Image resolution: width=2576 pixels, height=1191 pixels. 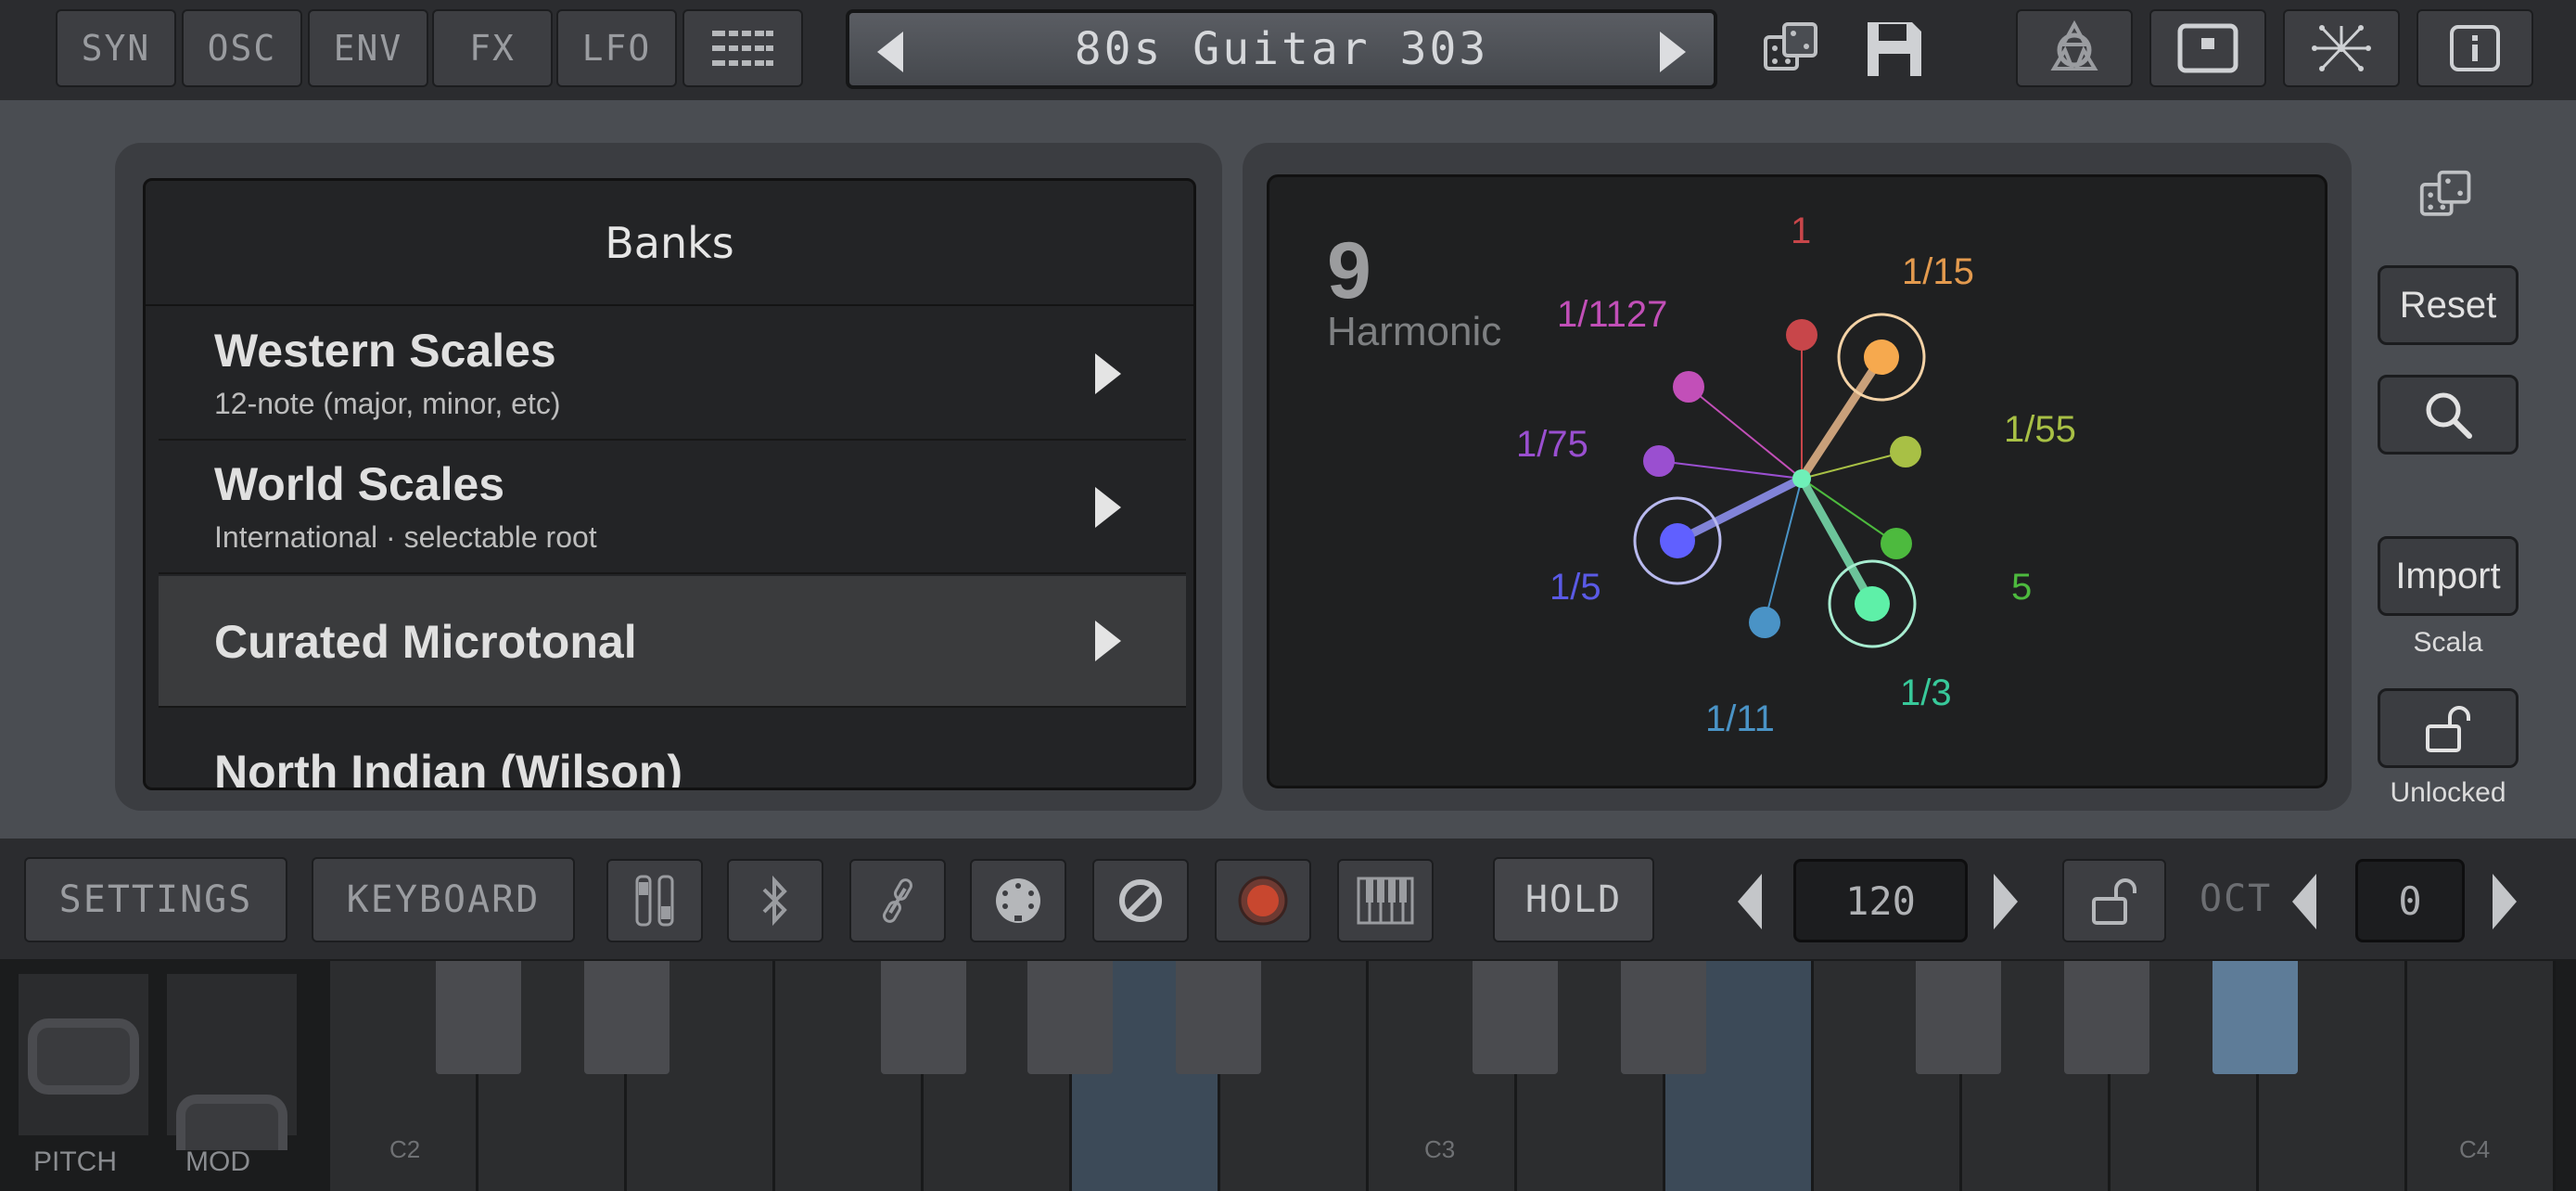 What do you see at coordinates (1612, 314) in the screenshot?
I see `ratio-label-1-1127: 1/1127` at bounding box center [1612, 314].